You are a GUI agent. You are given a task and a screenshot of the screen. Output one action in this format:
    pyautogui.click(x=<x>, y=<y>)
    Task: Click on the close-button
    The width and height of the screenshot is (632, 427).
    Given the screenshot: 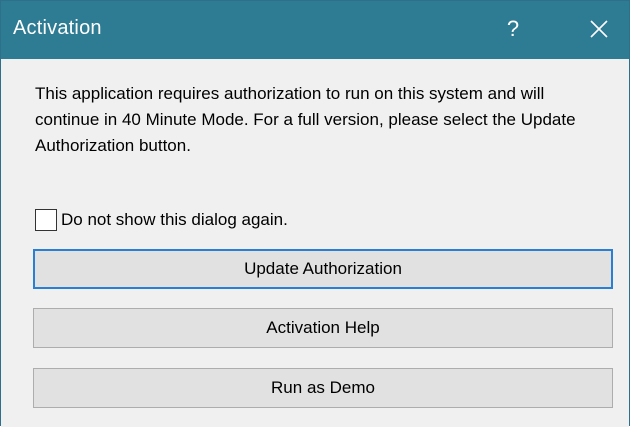 What is the action you would take?
    pyautogui.click(x=599, y=29)
    